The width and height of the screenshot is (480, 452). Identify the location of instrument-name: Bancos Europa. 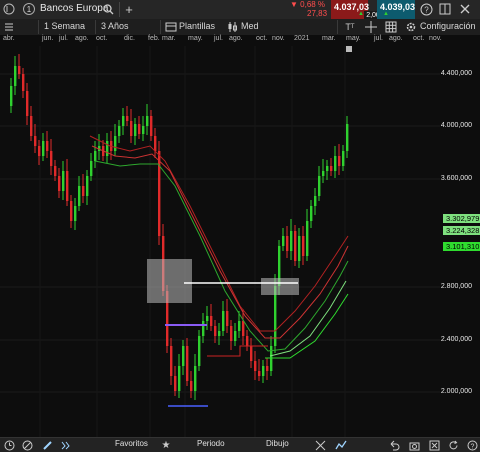
(74, 8).